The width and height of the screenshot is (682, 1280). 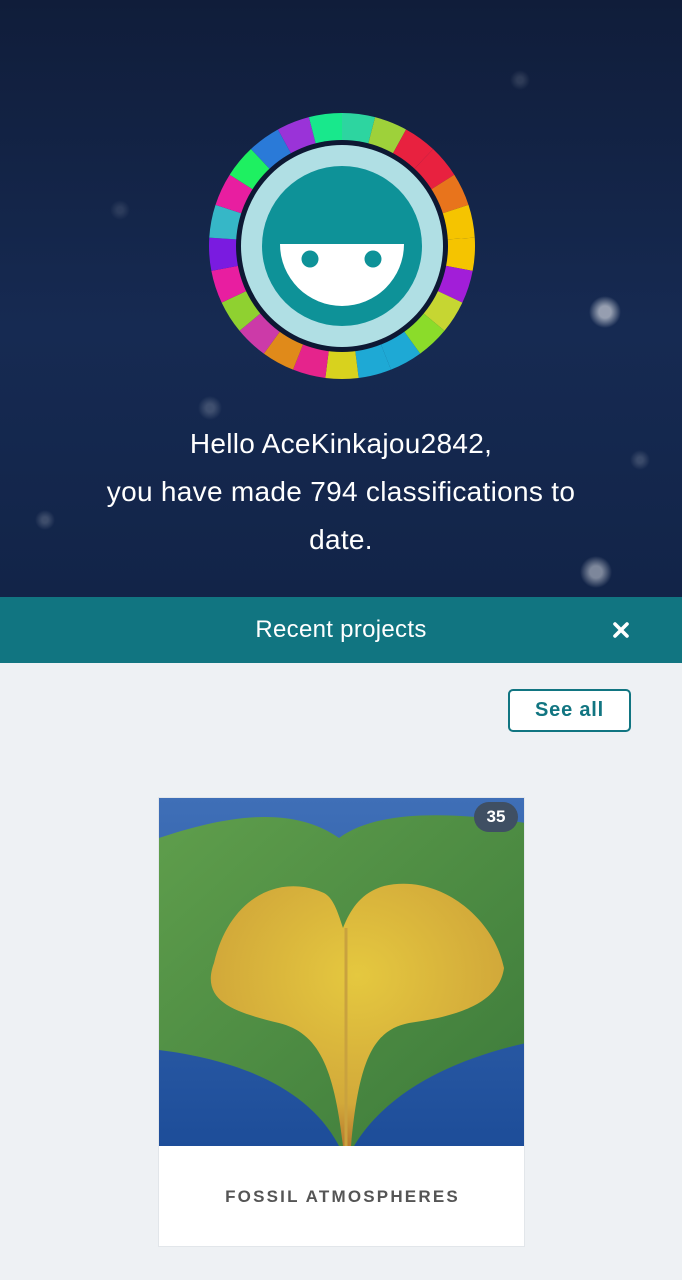 I want to click on close-icon, so click(x=621, y=630).